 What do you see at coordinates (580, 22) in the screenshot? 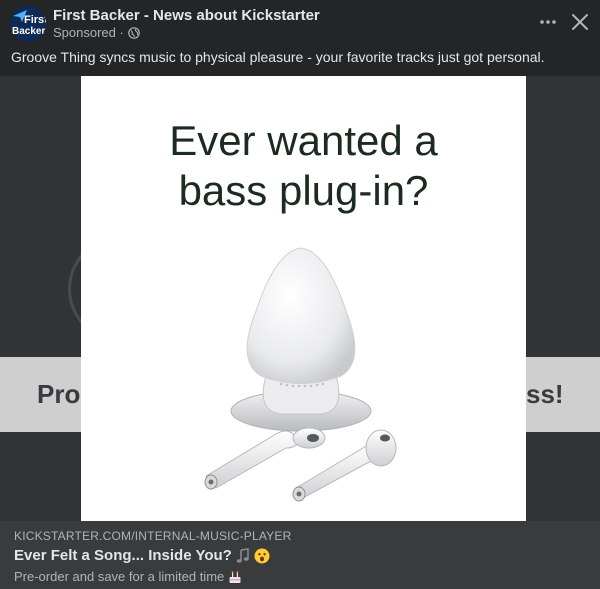
I see `close-icon` at bounding box center [580, 22].